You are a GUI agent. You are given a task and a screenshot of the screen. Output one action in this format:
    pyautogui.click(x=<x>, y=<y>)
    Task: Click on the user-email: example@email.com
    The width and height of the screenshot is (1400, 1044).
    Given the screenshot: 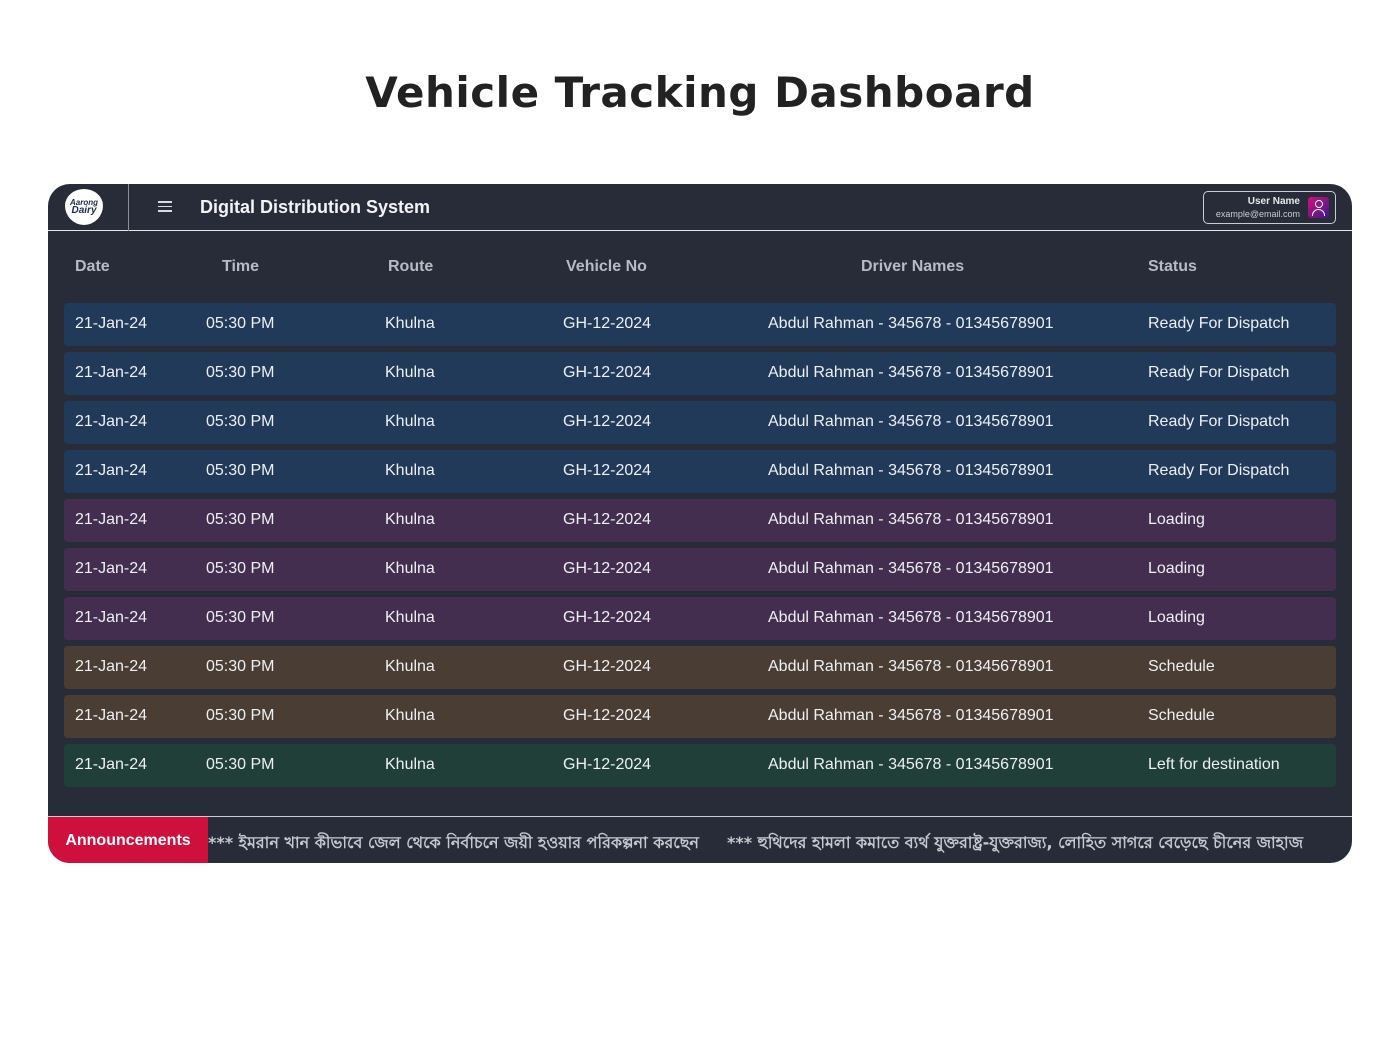 What is the action you would take?
    pyautogui.click(x=1257, y=214)
    